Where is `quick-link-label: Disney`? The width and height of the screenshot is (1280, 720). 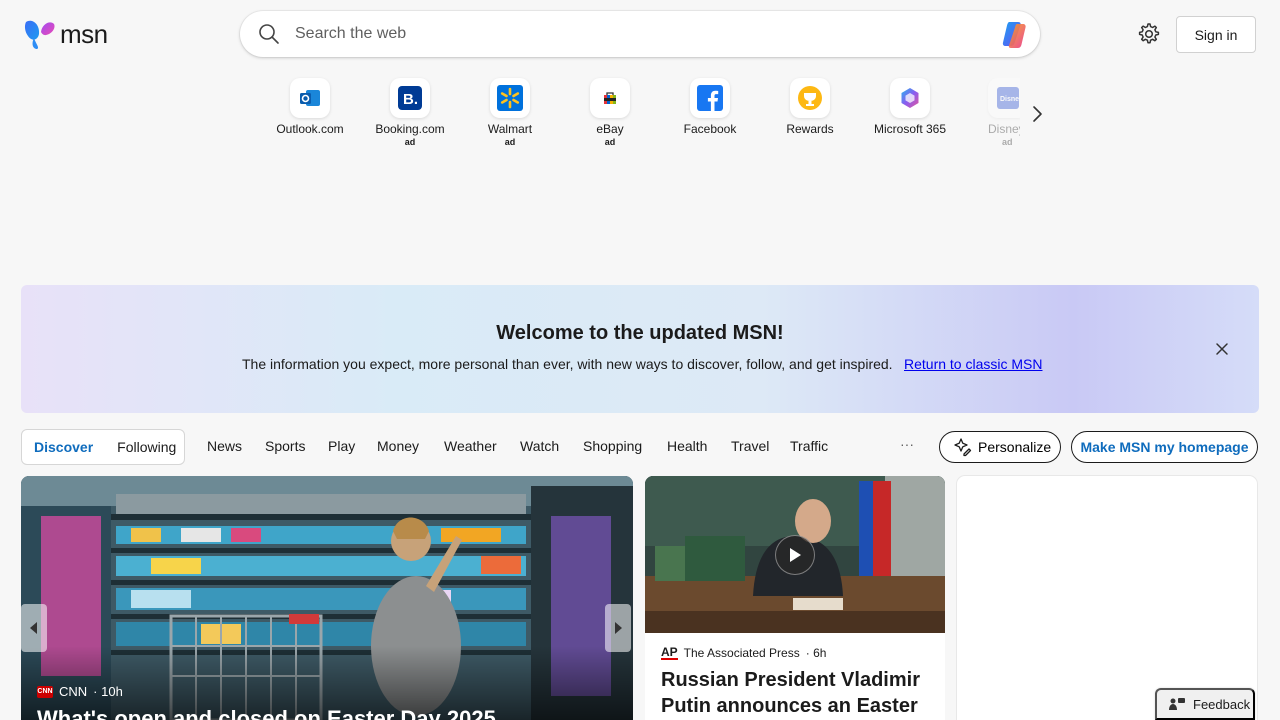 quick-link-label: Disney is located at coordinates (1004, 129).